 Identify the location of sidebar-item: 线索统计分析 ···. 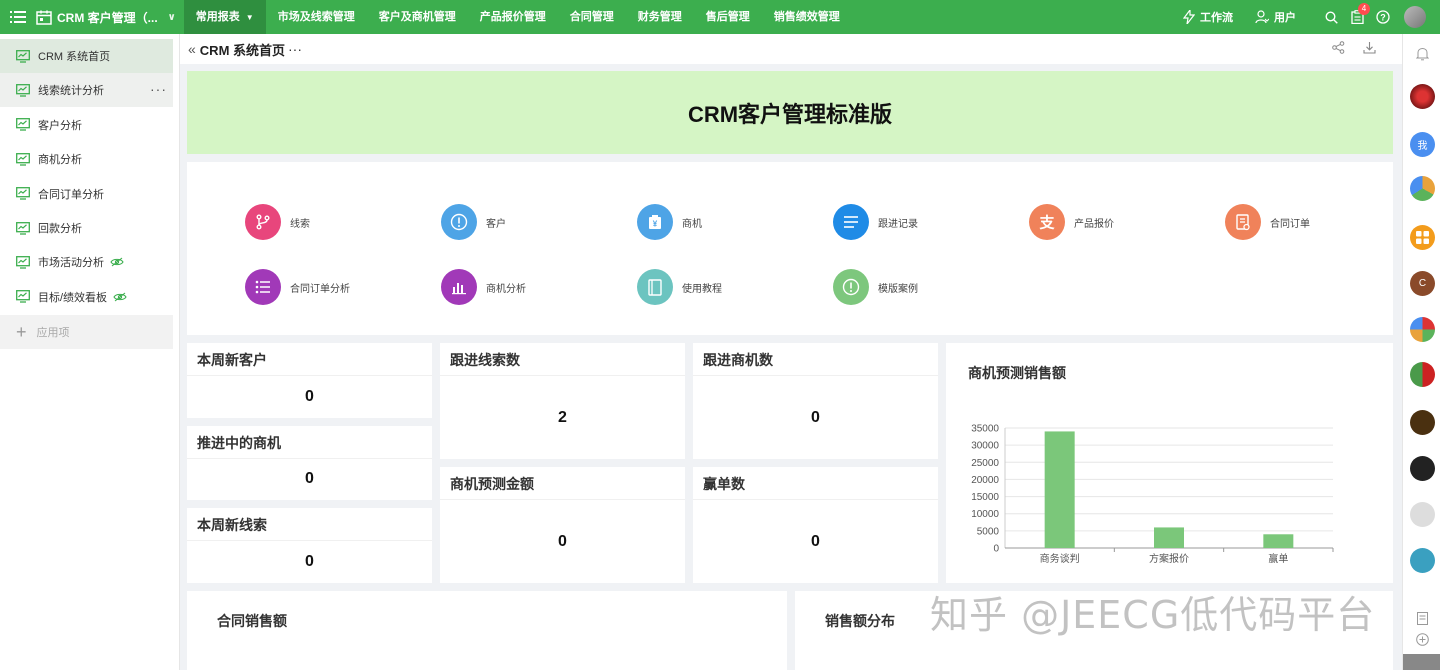
(86, 90).